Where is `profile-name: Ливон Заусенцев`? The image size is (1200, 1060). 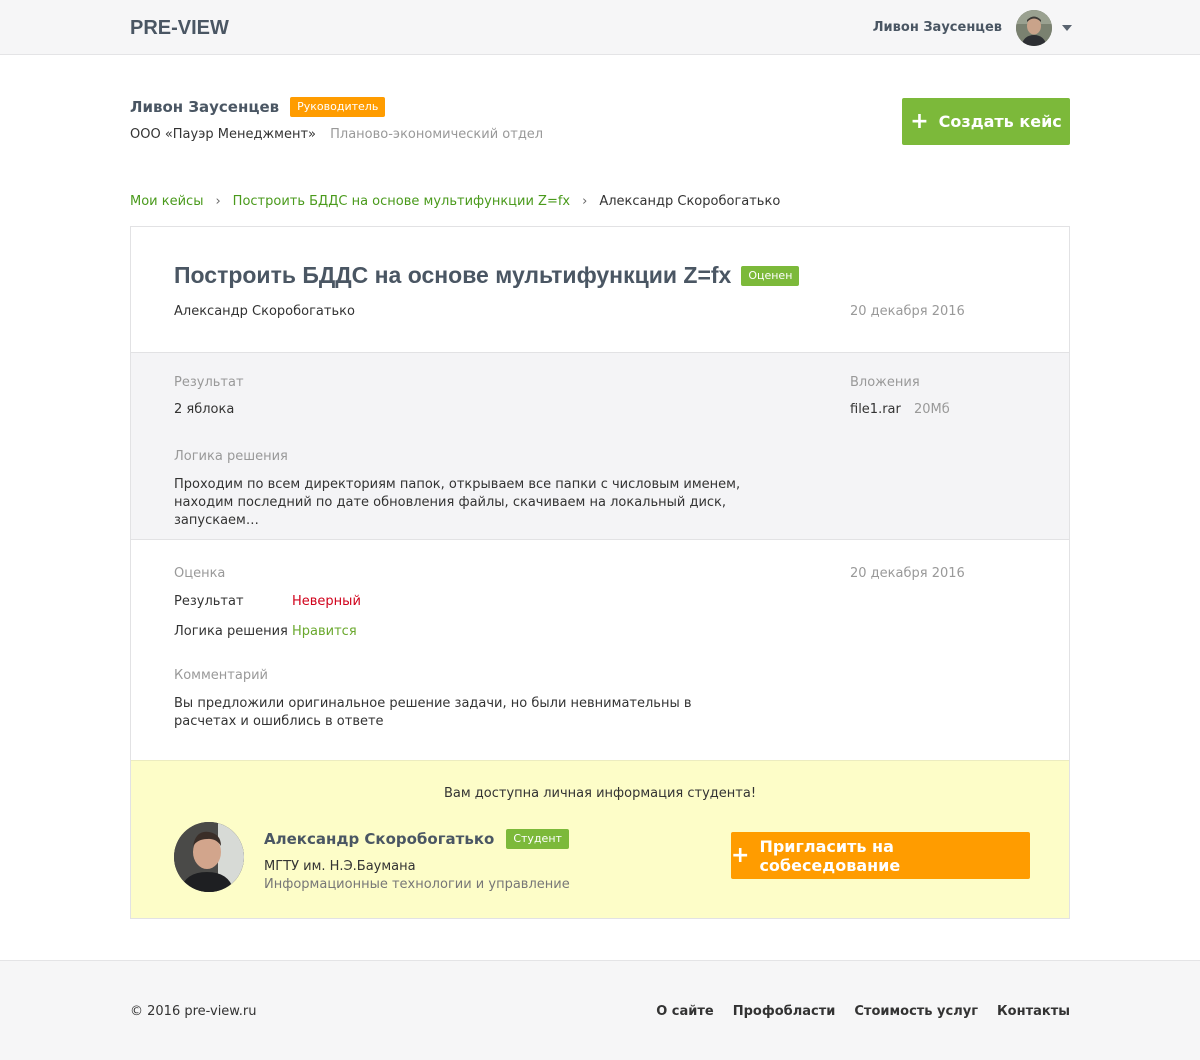 profile-name: Ливон Заусенцев is located at coordinates (205, 107).